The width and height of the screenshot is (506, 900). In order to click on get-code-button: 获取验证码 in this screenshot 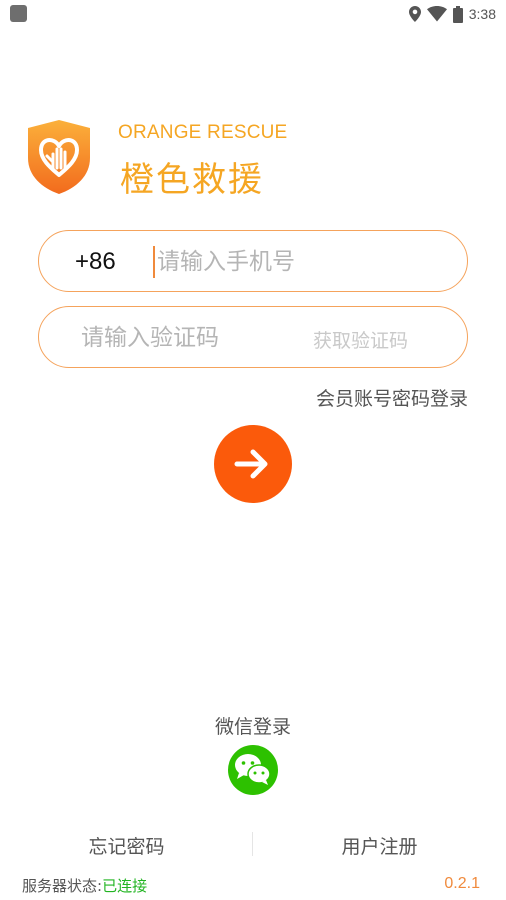, I will do `click(360, 339)`.